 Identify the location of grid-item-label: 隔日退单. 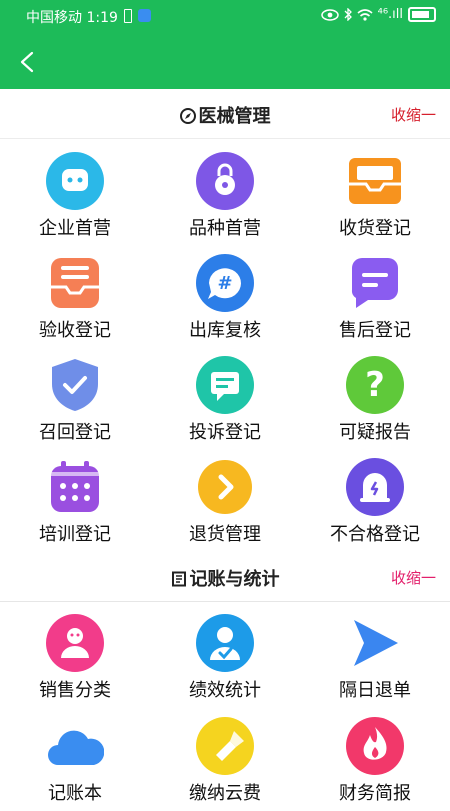
(375, 690).